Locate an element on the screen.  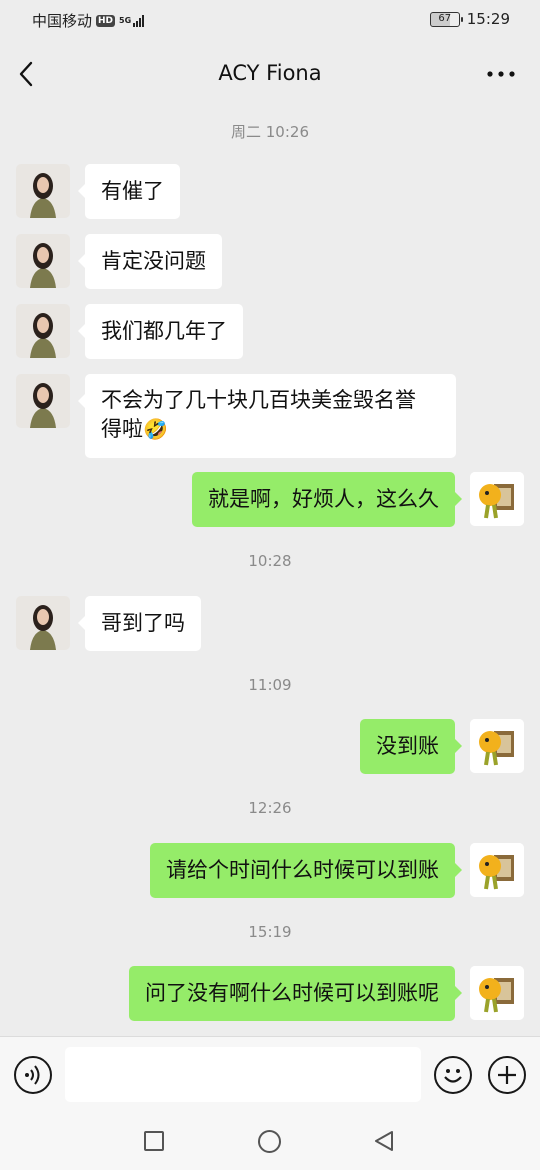
network-type: 5G is located at coordinates (125, 20).